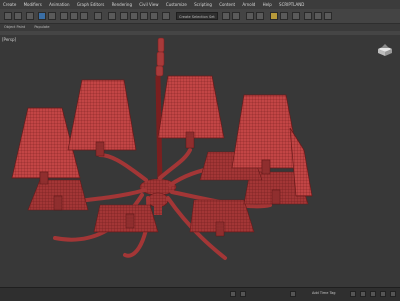 The width and height of the screenshot is (400, 301). What do you see at coordinates (393, 294) in the screenshot?
I see `orbit-icon` at bounding box center [393, 294].